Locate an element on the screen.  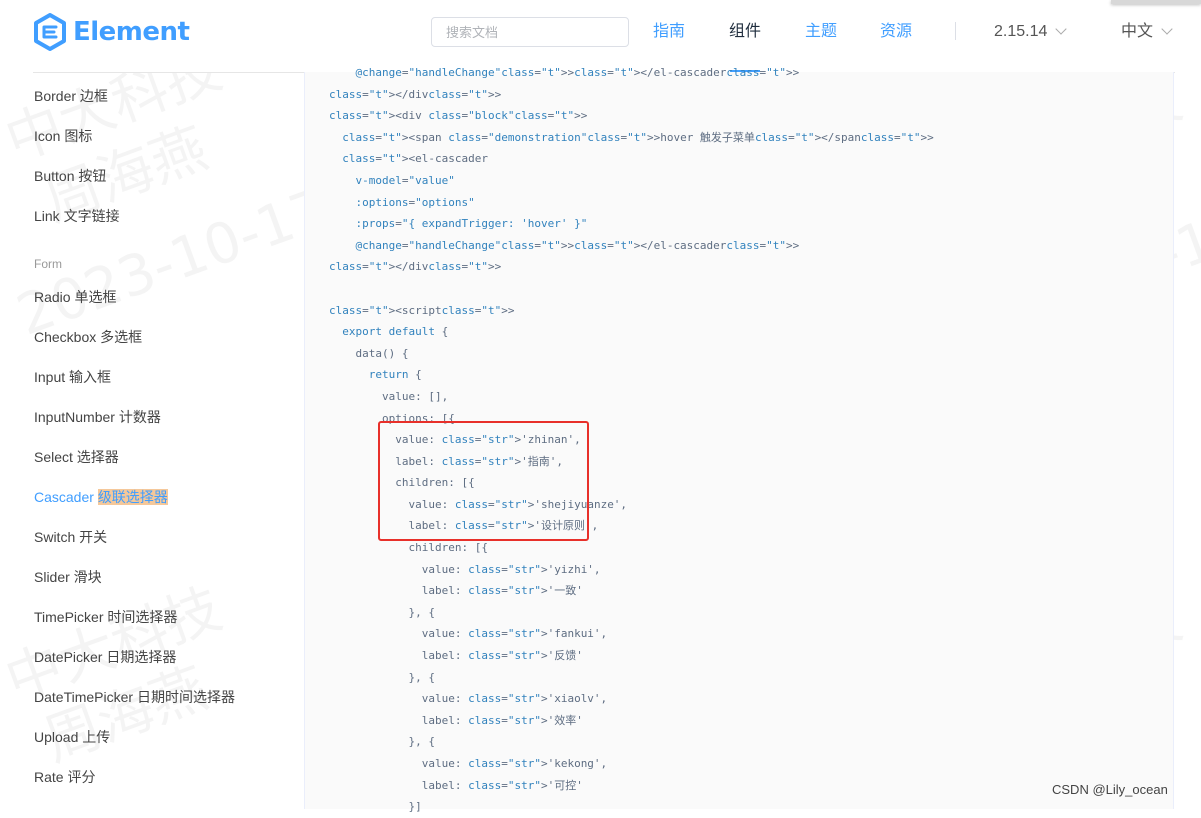
sidebar-item-datetimepicker: DateTimePicker 日期时间选择器 is located at coordinates (134, 697).